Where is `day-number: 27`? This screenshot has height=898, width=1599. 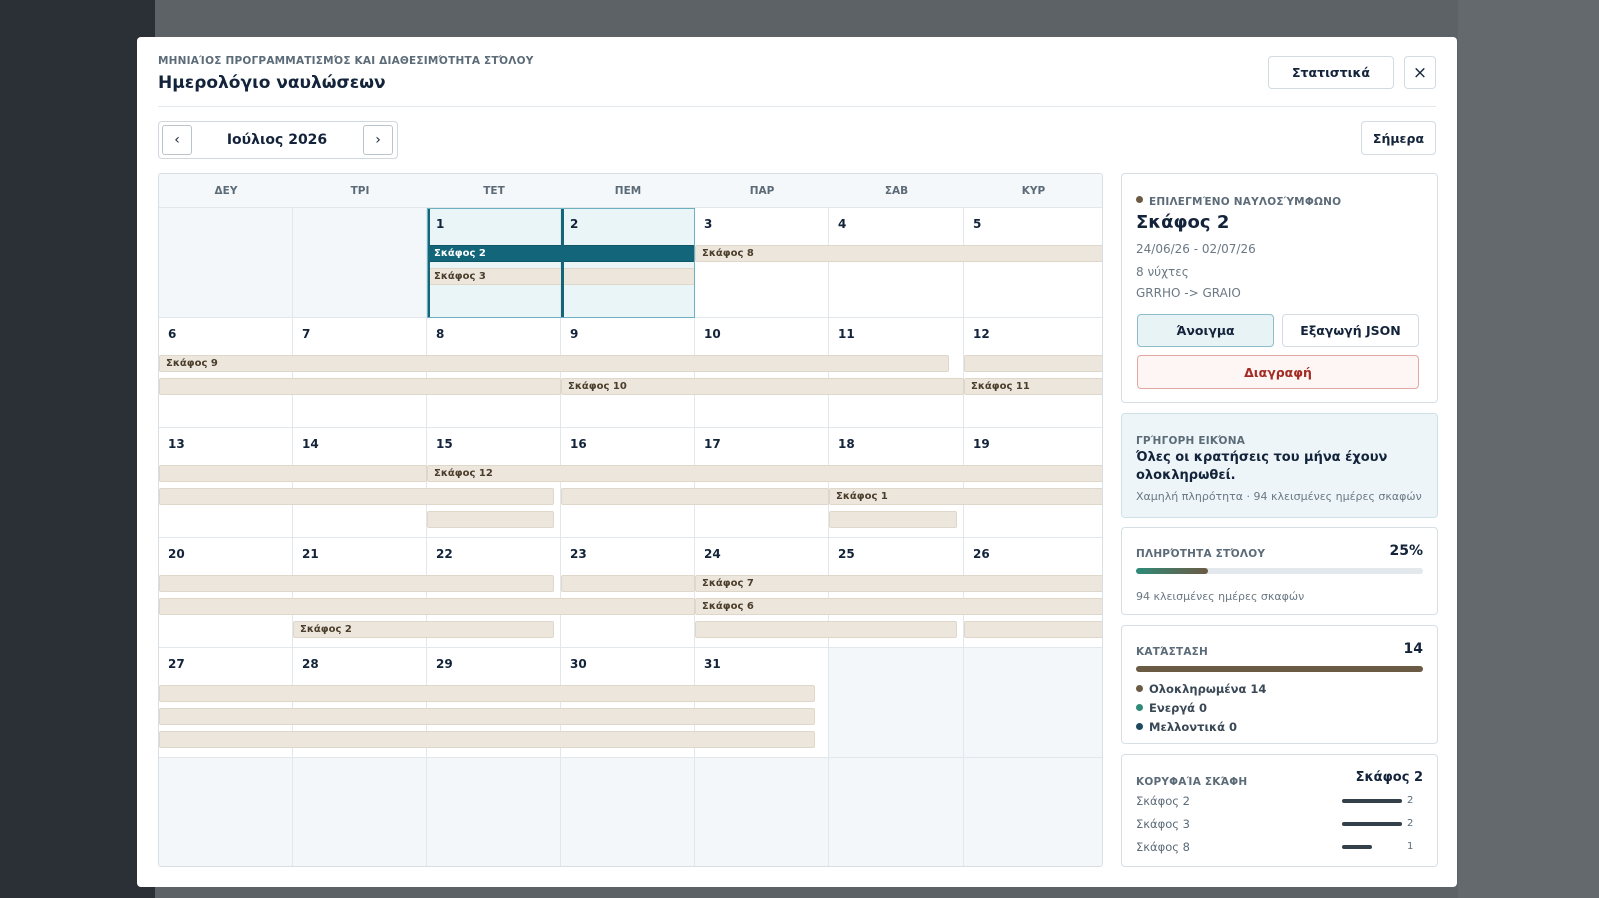
day-number: 27 is located at coordinates (176, 664).